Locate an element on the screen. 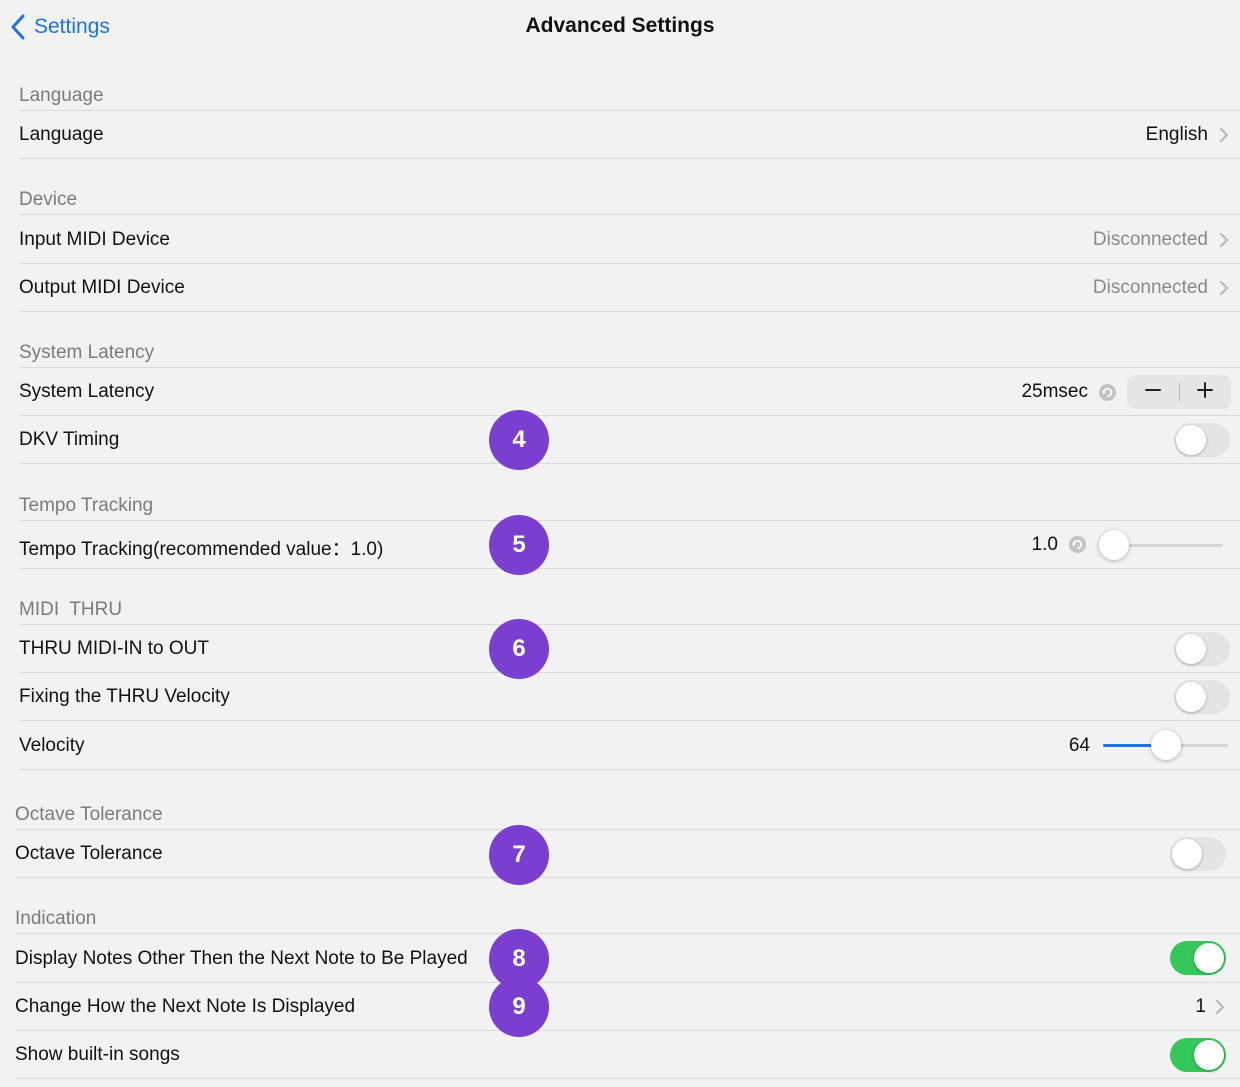 This screenshot has width=1240, height=1087. section-header-tempo-tracking: Tempo Tracking is located at coordinates (86, 505).